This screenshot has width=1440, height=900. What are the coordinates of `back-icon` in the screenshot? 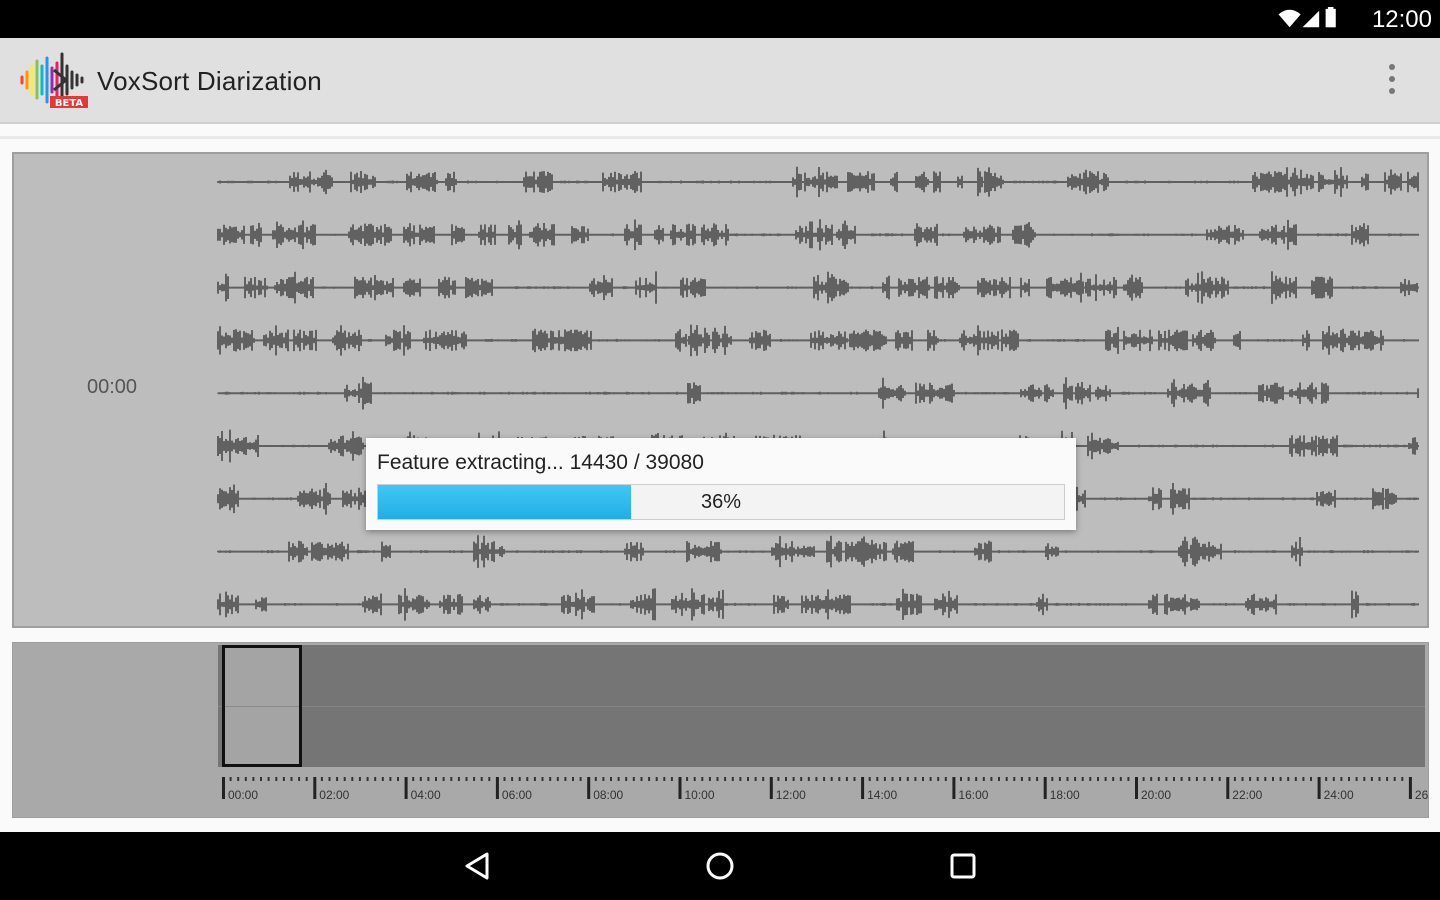 It's located at (478, 866).